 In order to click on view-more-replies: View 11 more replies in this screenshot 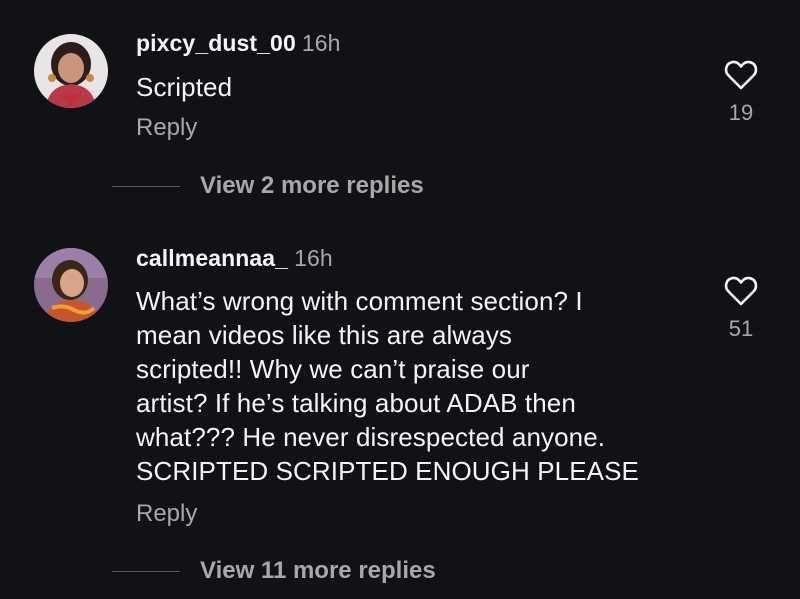, I will do `click(274, 571)`.